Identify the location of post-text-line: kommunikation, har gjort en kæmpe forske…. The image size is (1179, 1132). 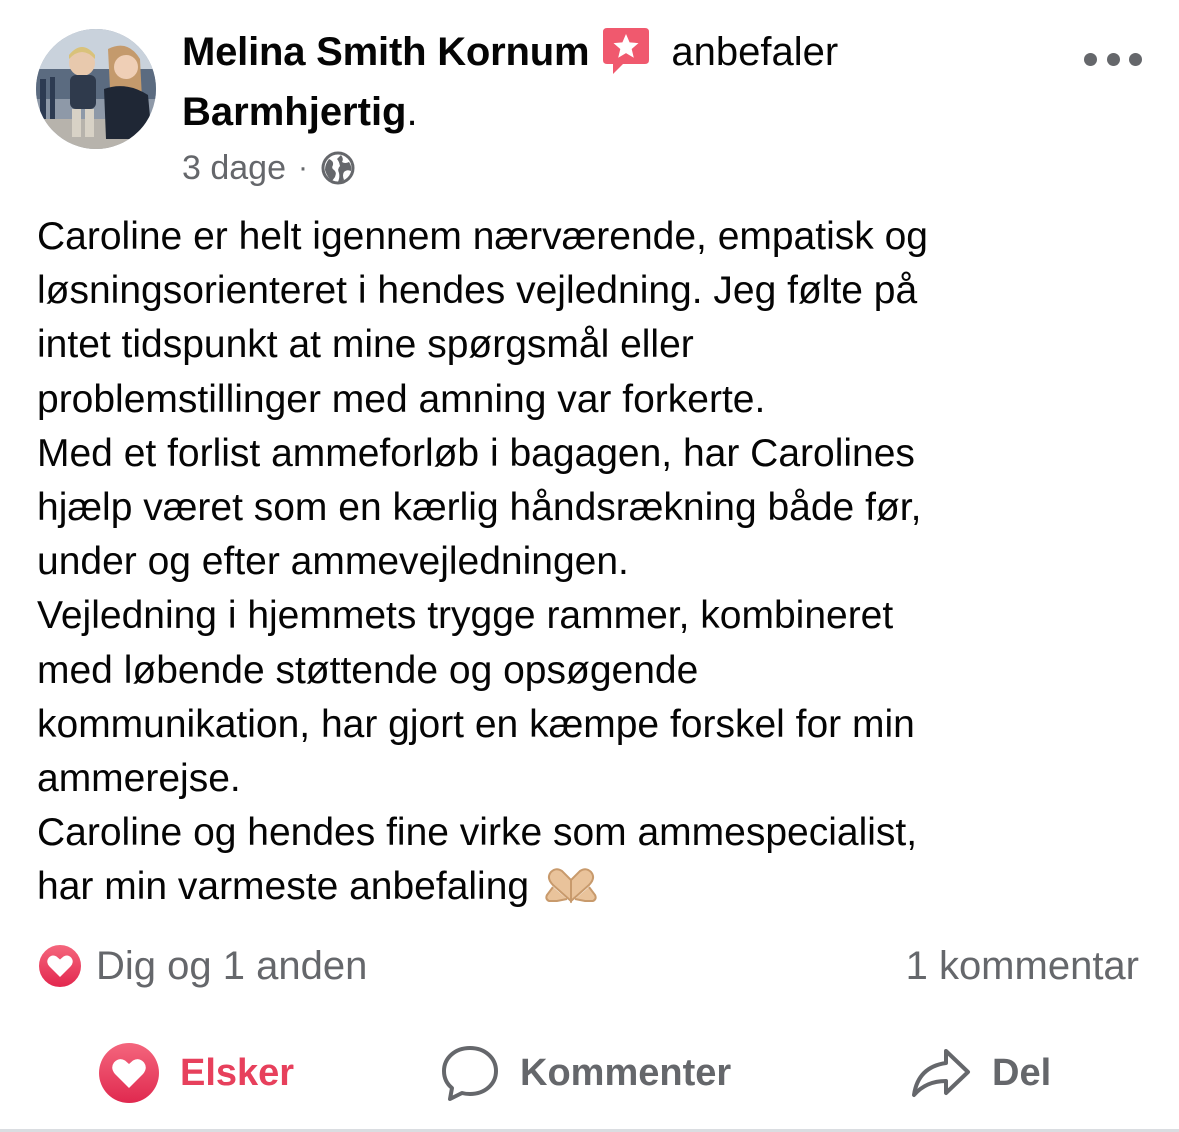
(476, 724).